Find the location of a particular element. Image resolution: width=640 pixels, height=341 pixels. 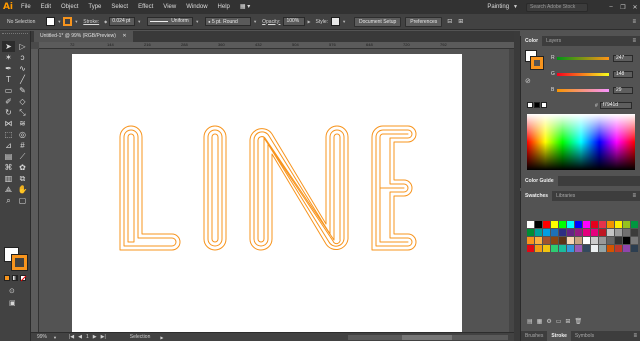

horizontal-scroll-thumb is located at coordinates (427, 337).